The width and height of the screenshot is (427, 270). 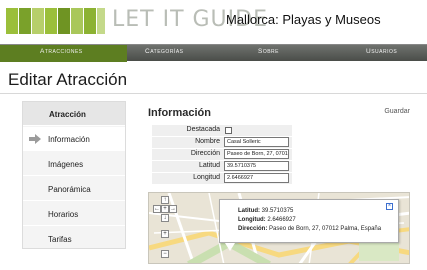 What do you see at coordinates (206, 177) in the screenshot?
I see `longitud-label: Longitud` at bounding box center [206, 177].